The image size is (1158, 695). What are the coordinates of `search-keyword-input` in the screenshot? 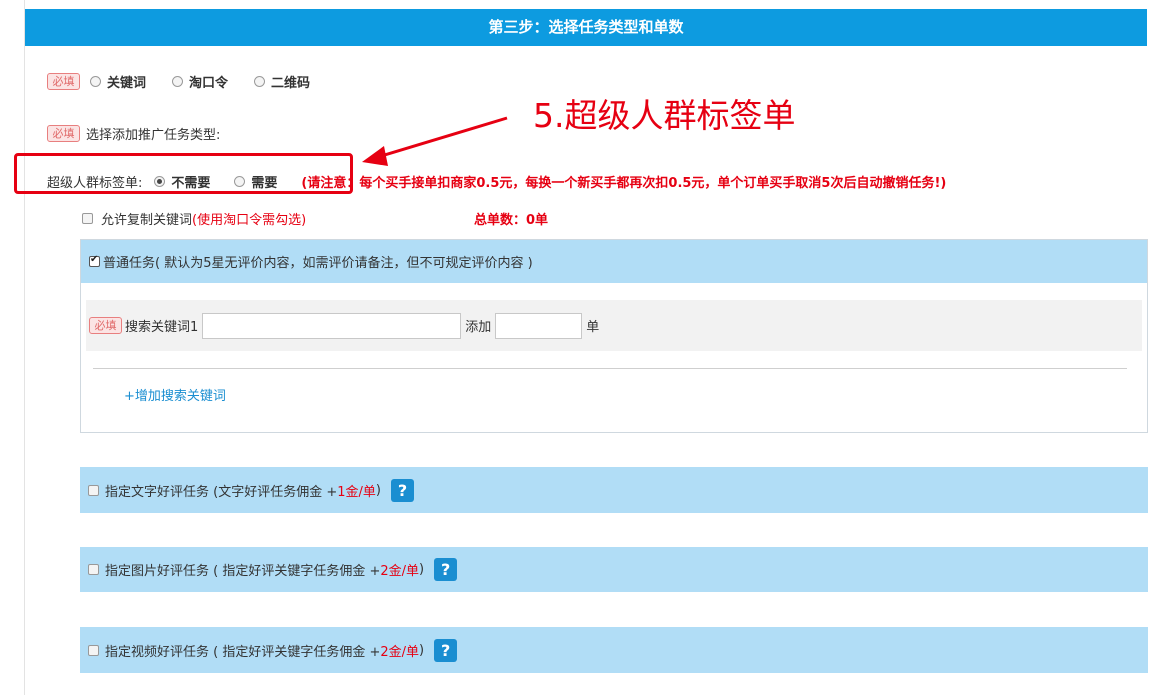 It's located at (332, 325).